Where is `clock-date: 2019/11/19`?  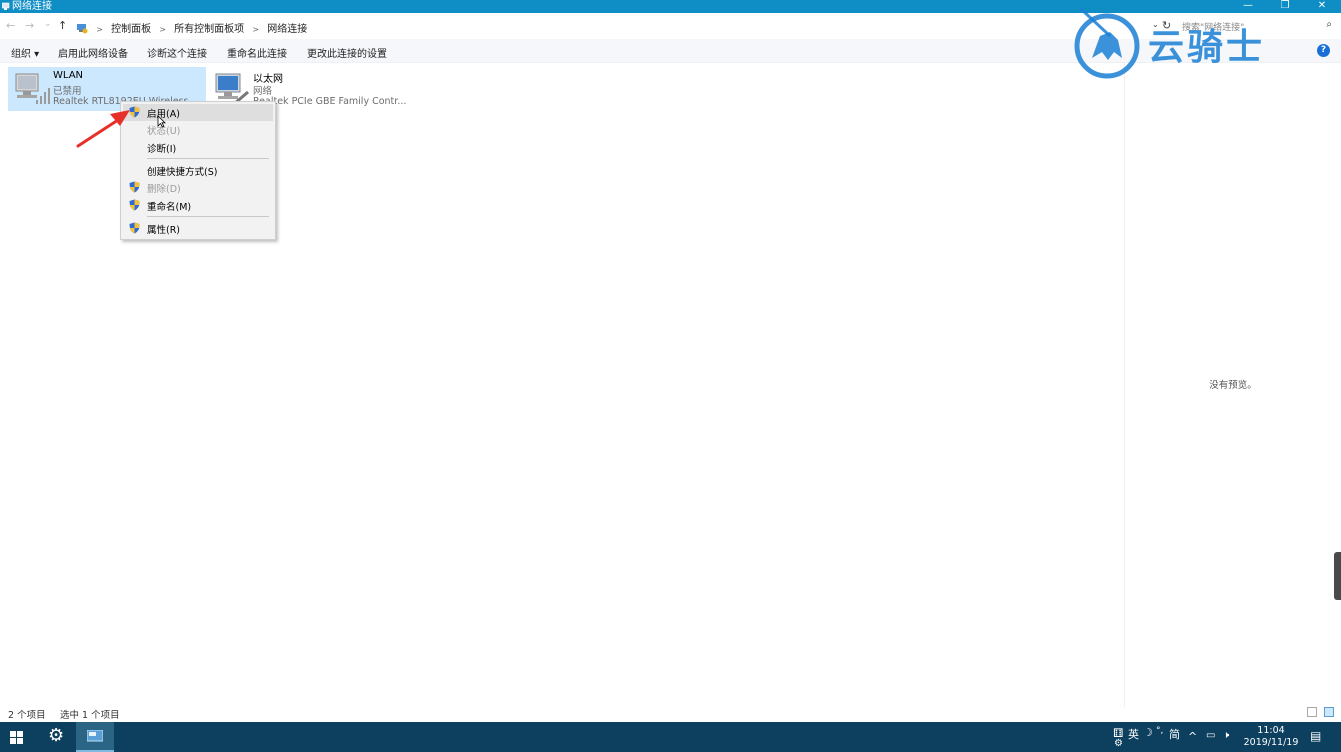
clock-date: 2019/11/19 is located at coordinates (1271, 742).